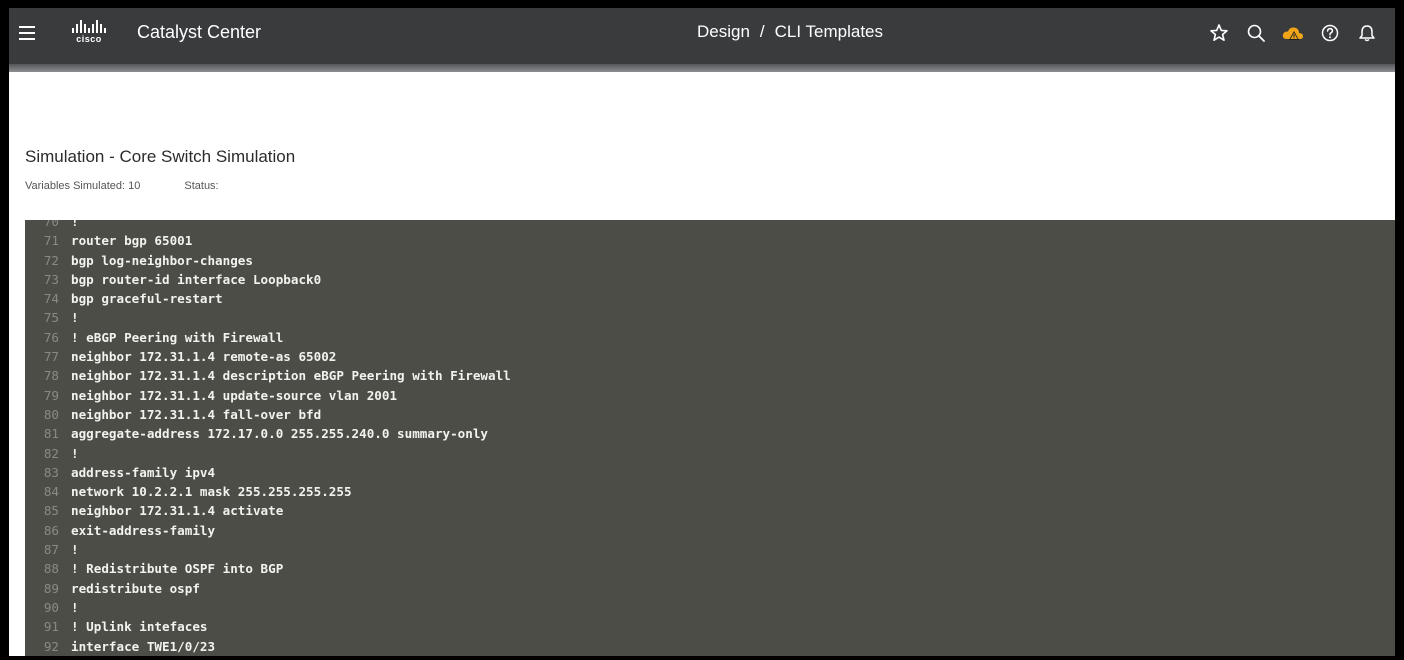 This screenshot has height=660, width=1404. What do you see at coordinates (139, 627) in the screenshot?
I see `code-text: ! Uplink intefaces` at bounding box center [139, 627].